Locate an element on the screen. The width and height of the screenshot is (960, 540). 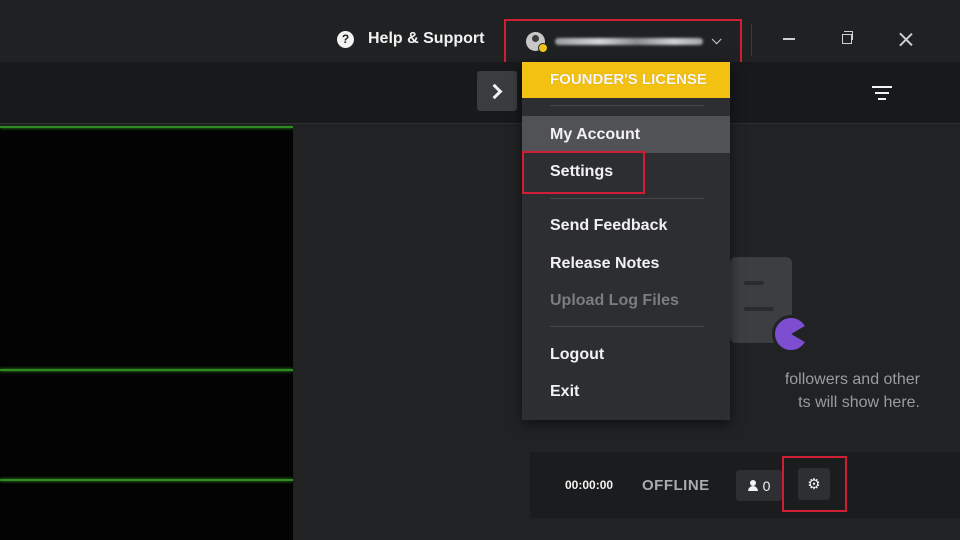
menu-item-upload-log-files: Upload Log Files is located at coordinates (614, 300).